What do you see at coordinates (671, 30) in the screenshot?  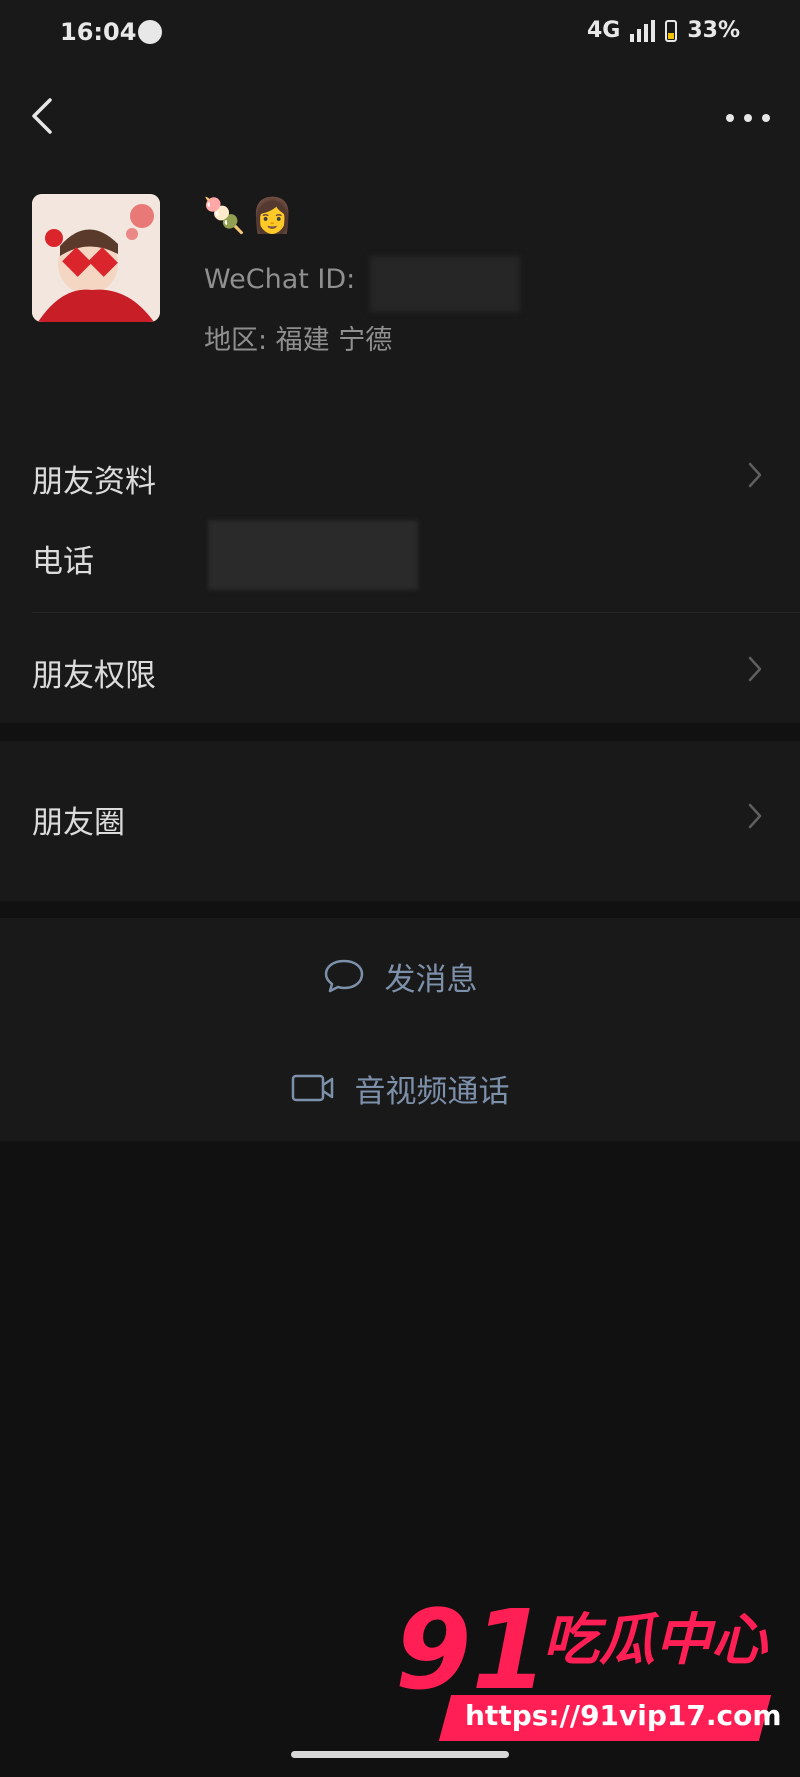 I see `battery-icon` at bounding box center [671, 30].